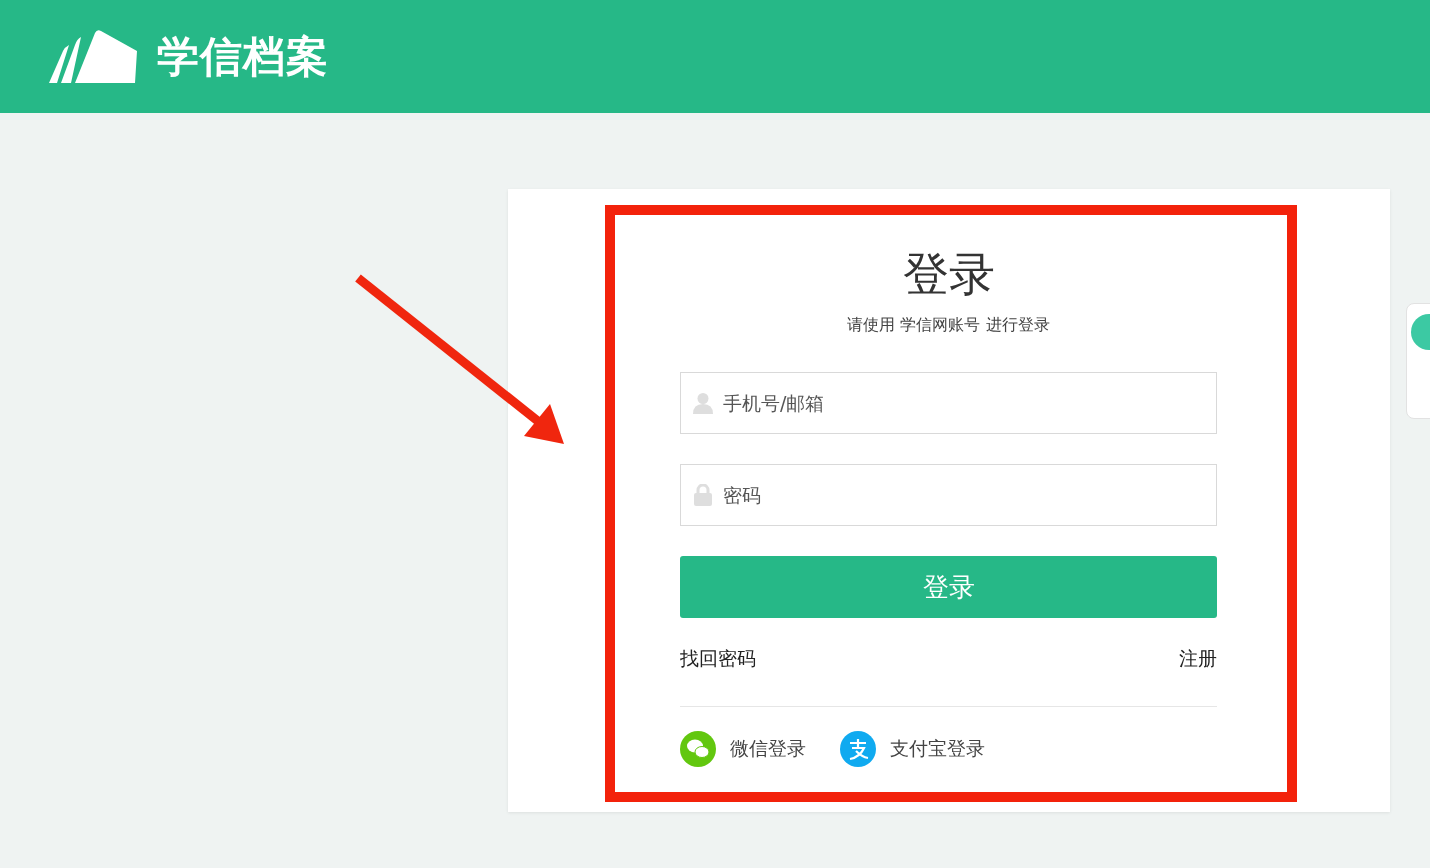 This screenshot has width=1430, height=868. Describe the element at coordinates (948, 274) in the screenshot. I see `login-title: 登录` at that location.